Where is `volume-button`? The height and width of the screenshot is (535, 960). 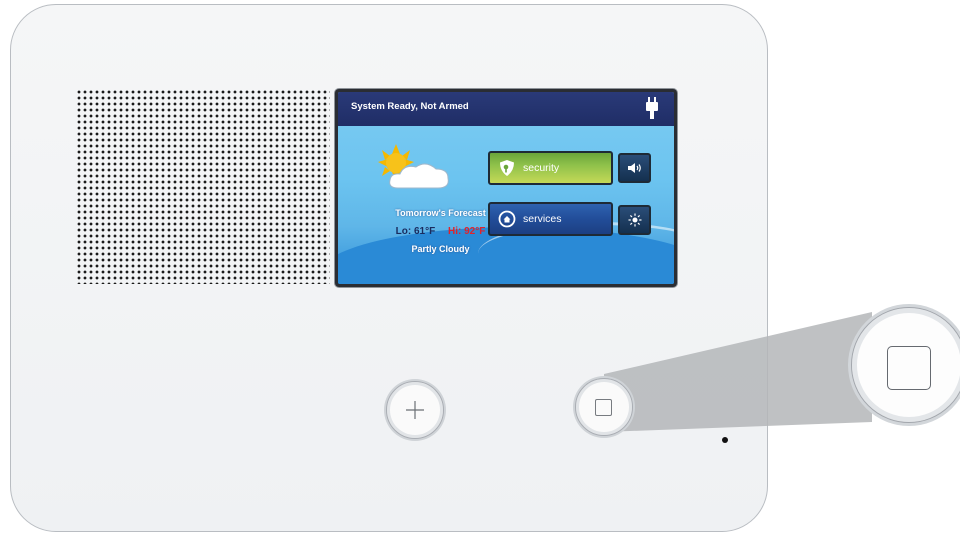 volume-button is located at coordinates (634, 168).